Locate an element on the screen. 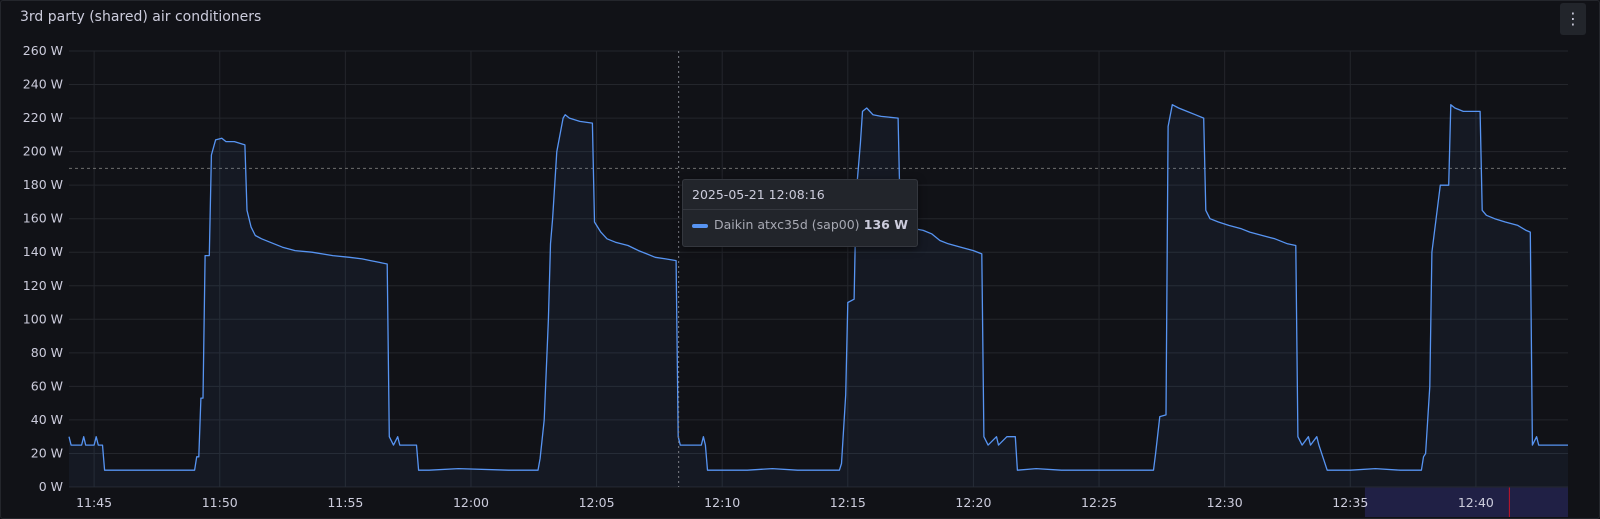  x-tick-label: 12:25 is located at coordinates (1099, 502).